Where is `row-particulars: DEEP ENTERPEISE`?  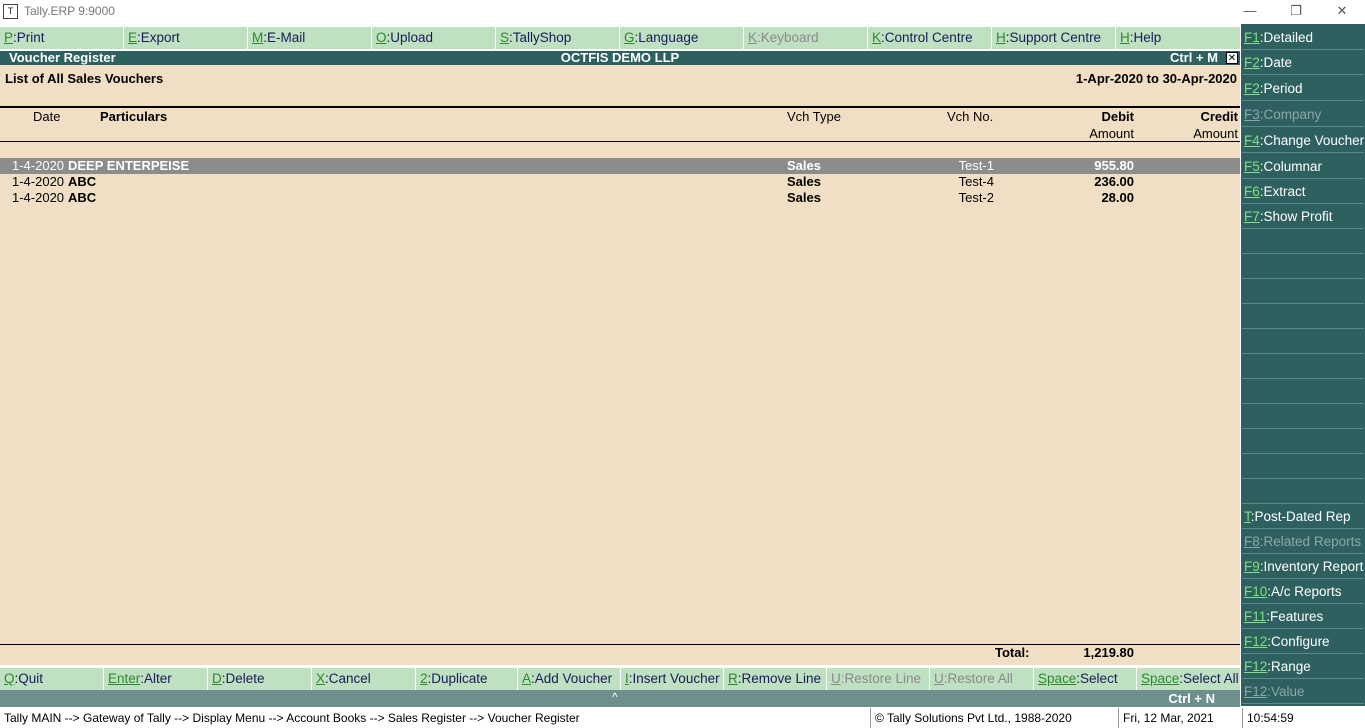
row-particulars: DEEP ENTERPEISE is located at coordinates (128, 166).